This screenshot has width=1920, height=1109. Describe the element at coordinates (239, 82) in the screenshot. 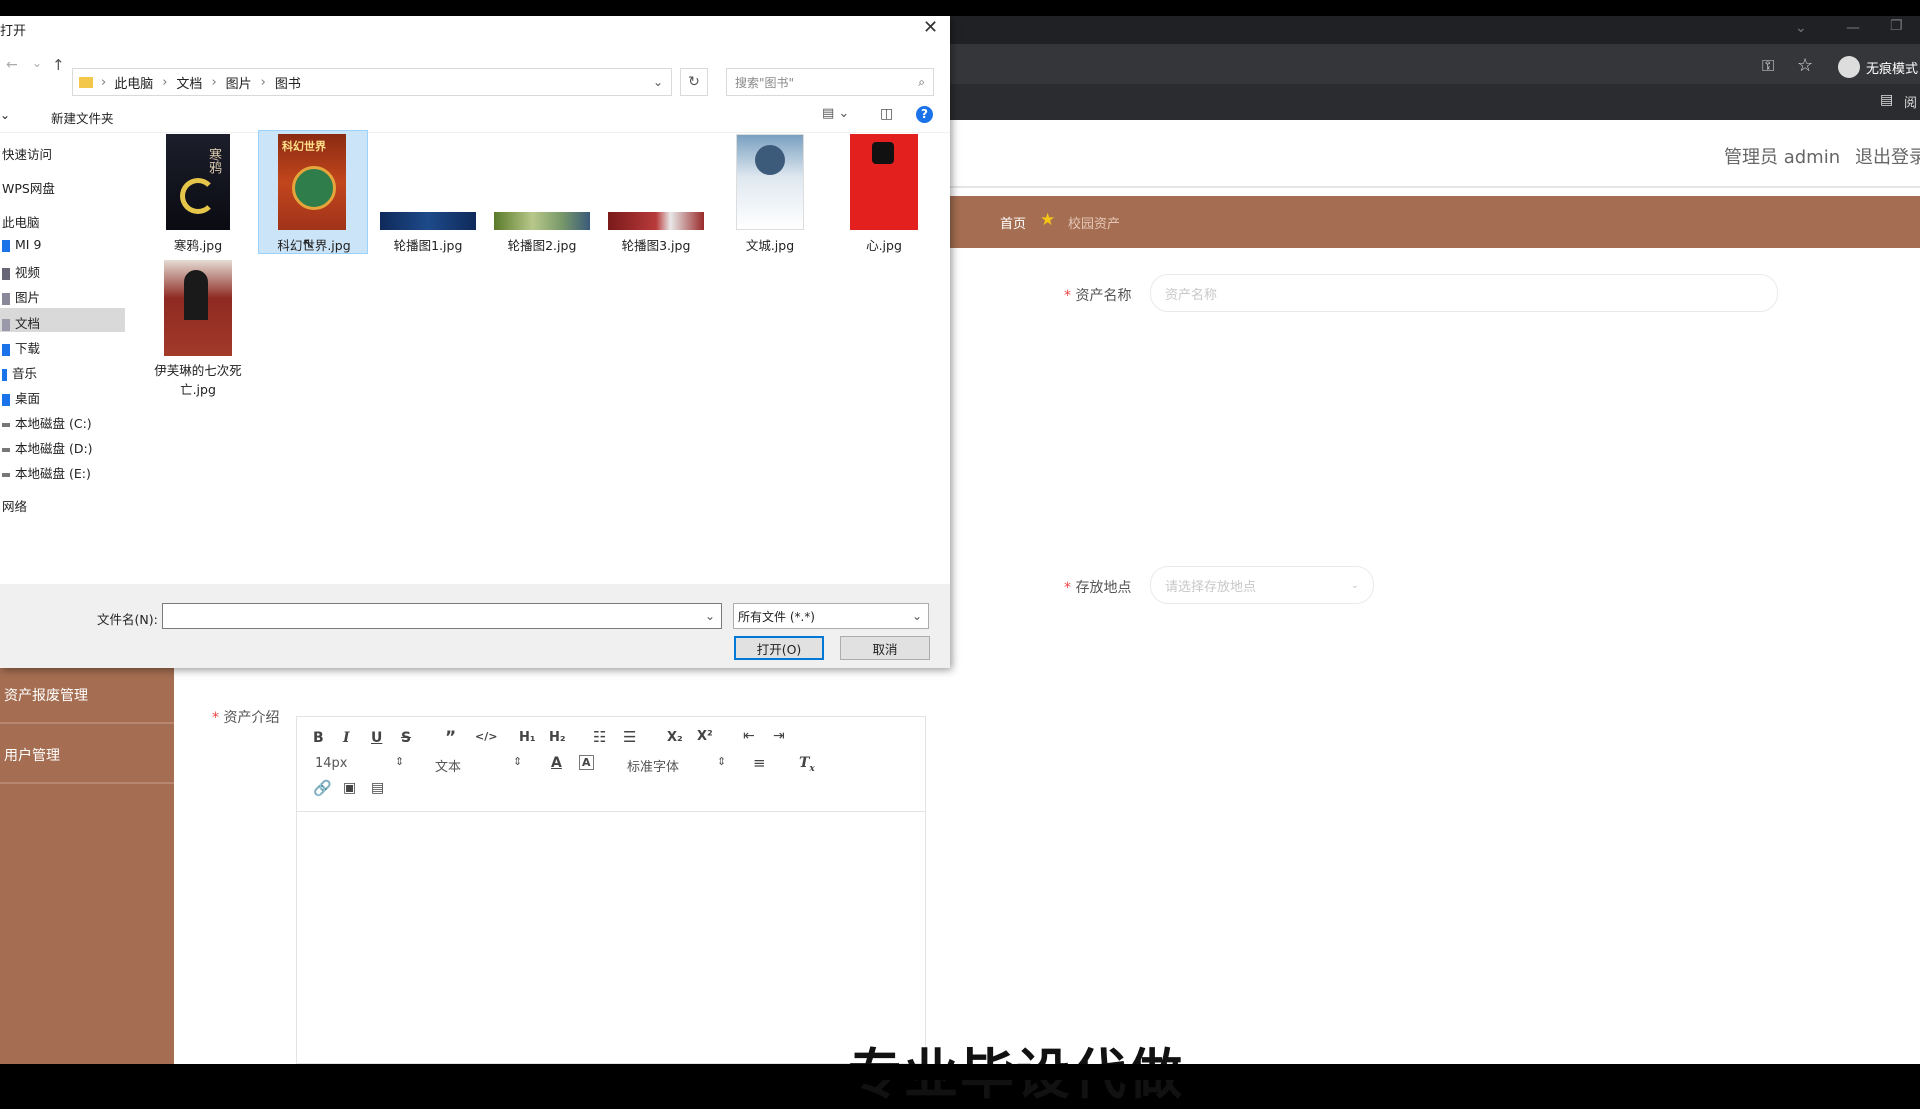

I see `breadcrumb-pictures: 图片` at that location.